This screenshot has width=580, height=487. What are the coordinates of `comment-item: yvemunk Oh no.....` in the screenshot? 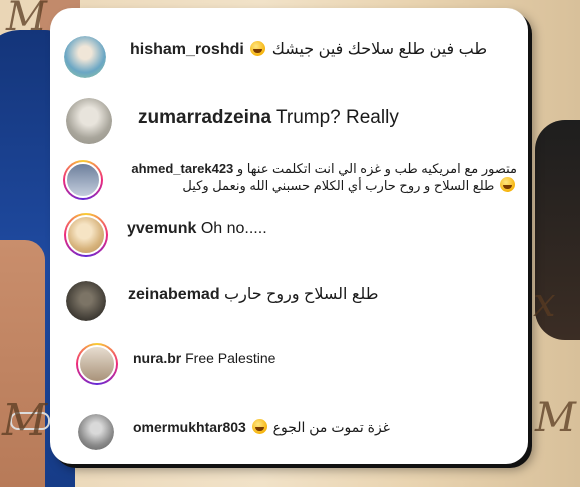 It's located at (165, 235).